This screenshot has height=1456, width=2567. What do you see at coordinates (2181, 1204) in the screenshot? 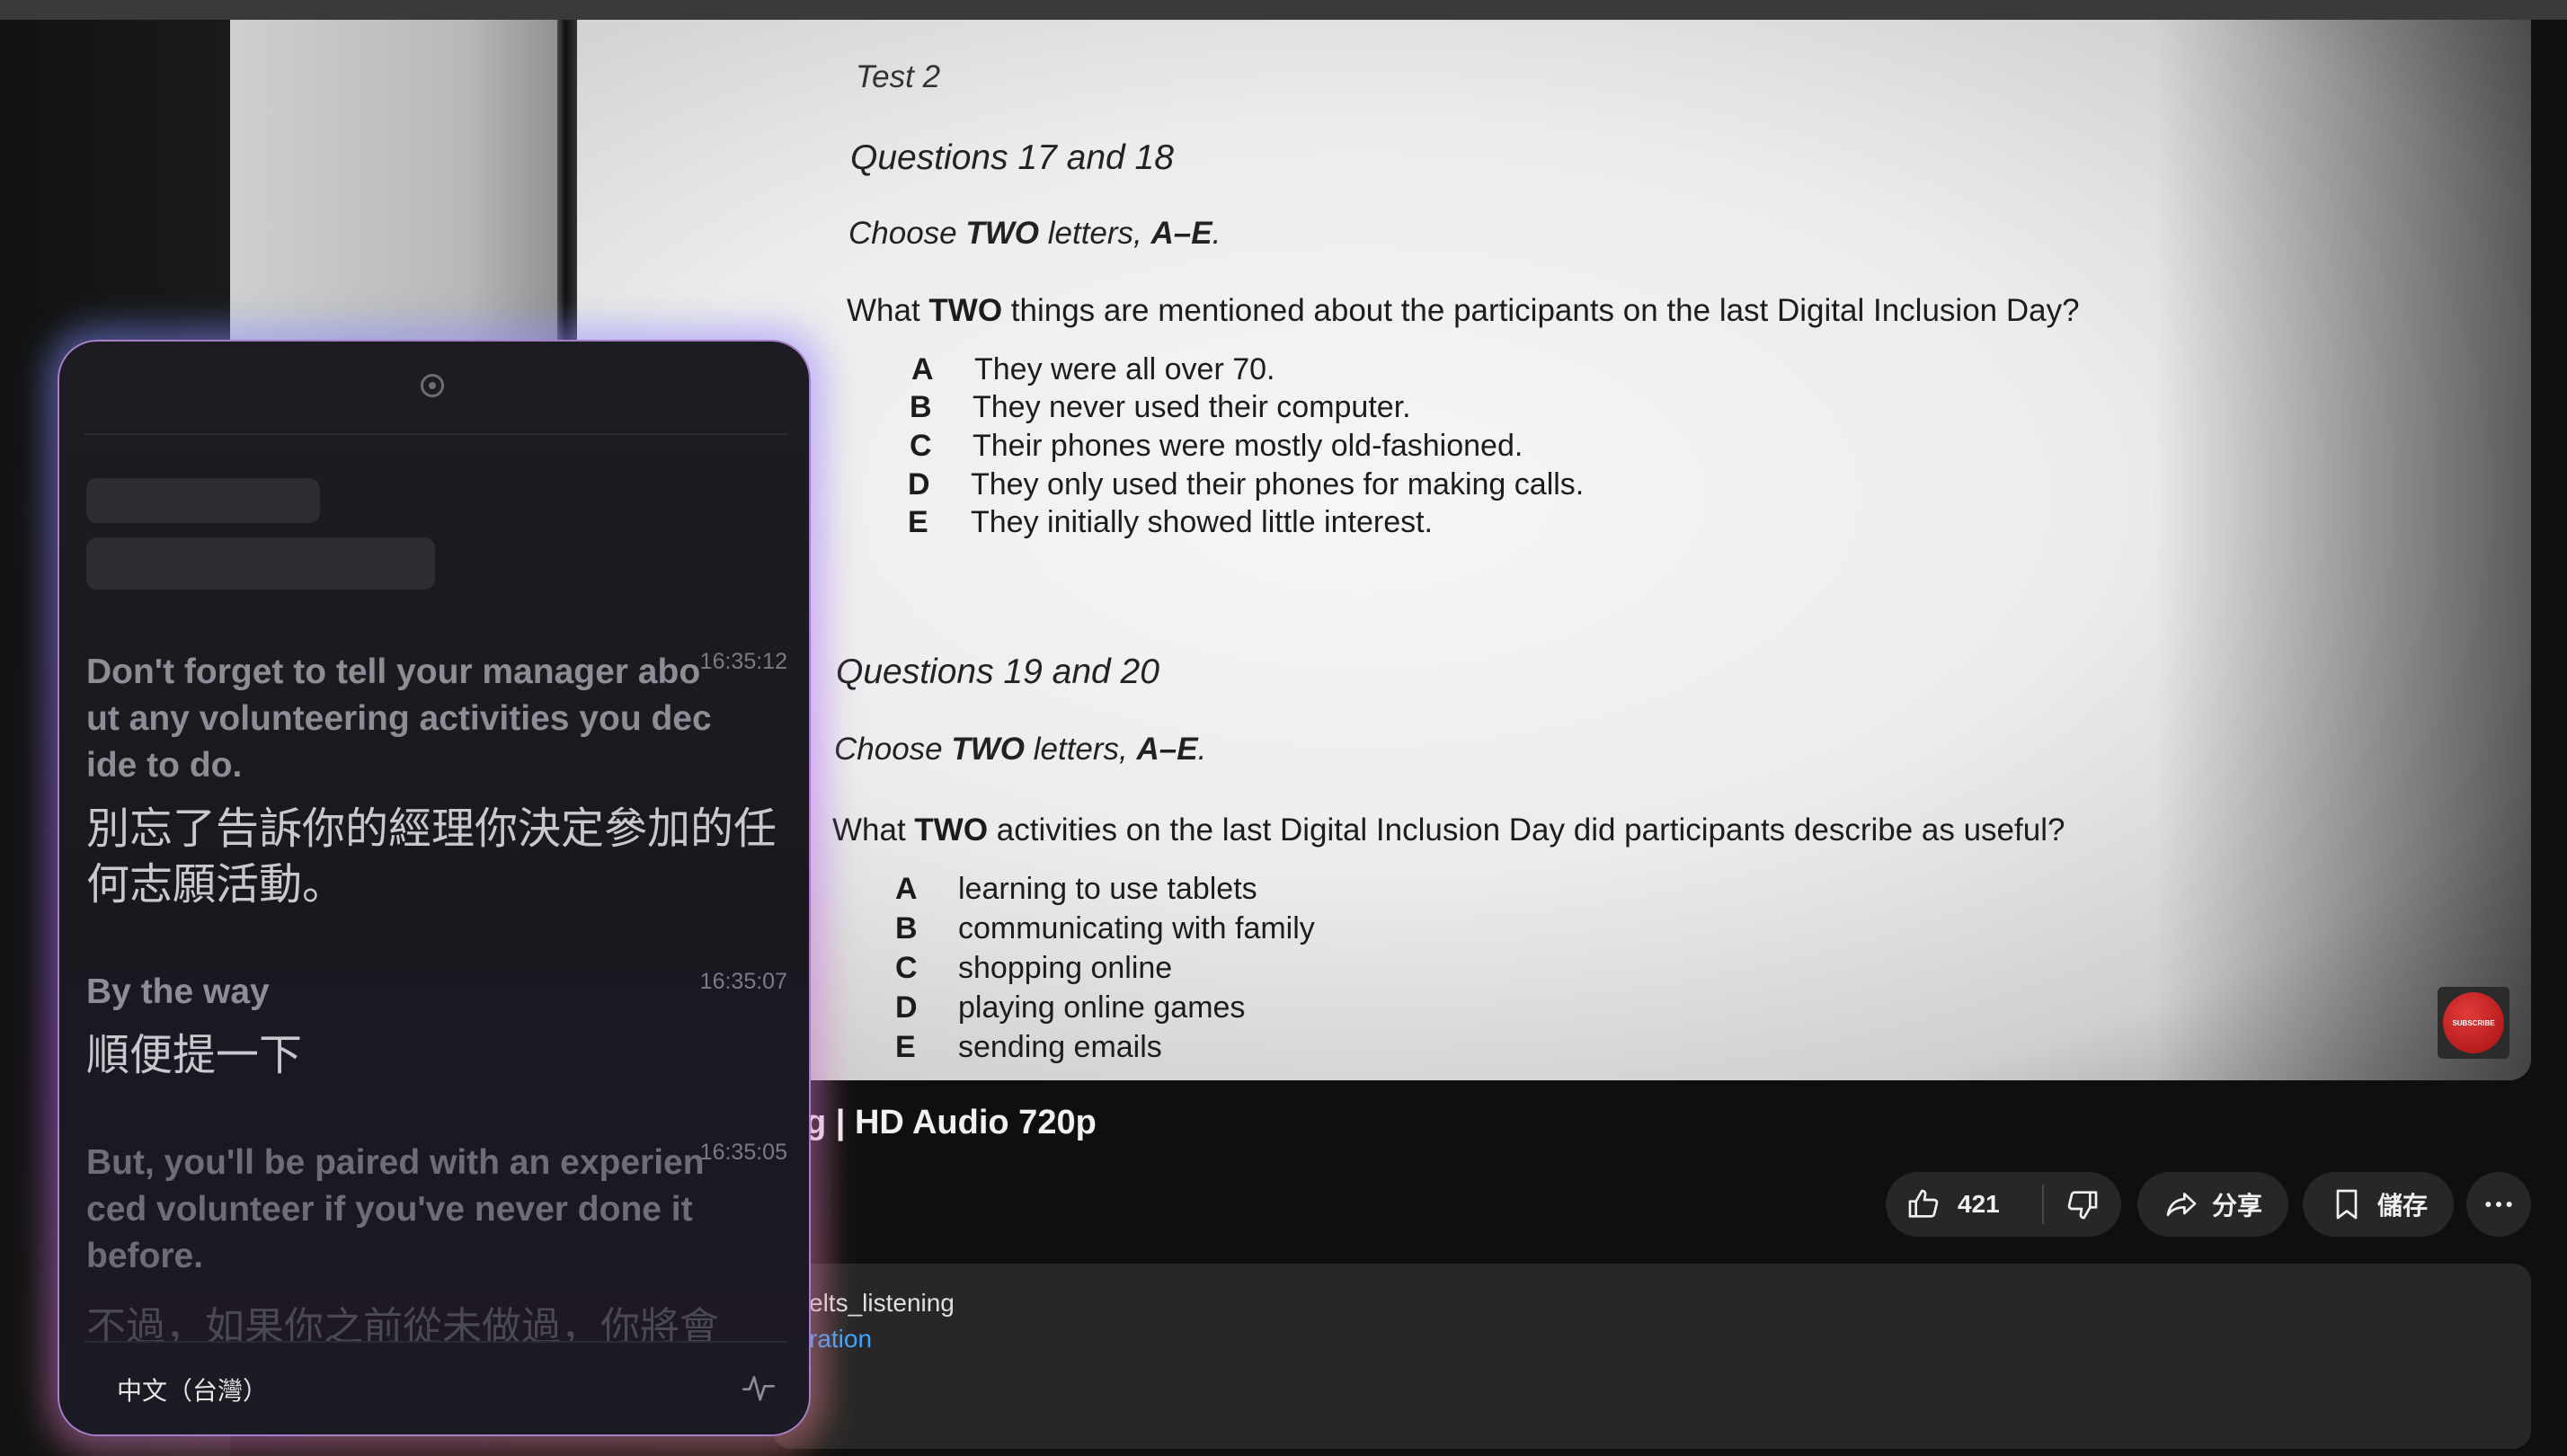
I see `share-icon` at bounding box center [2181, 1204].